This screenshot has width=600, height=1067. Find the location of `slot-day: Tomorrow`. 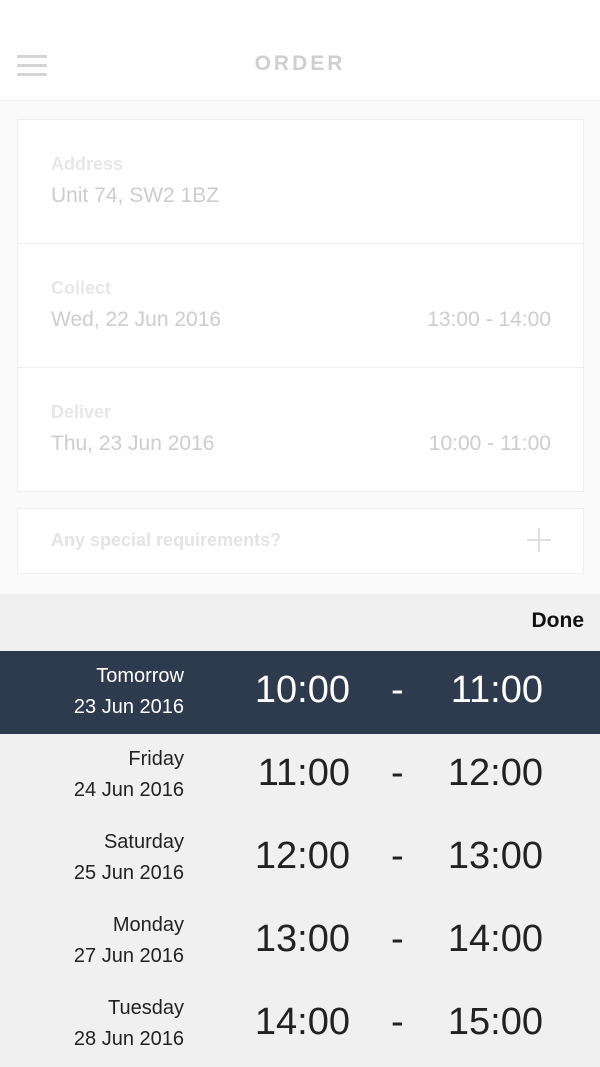

slot-day: Tomorrow is located at coordinates (140, 676).